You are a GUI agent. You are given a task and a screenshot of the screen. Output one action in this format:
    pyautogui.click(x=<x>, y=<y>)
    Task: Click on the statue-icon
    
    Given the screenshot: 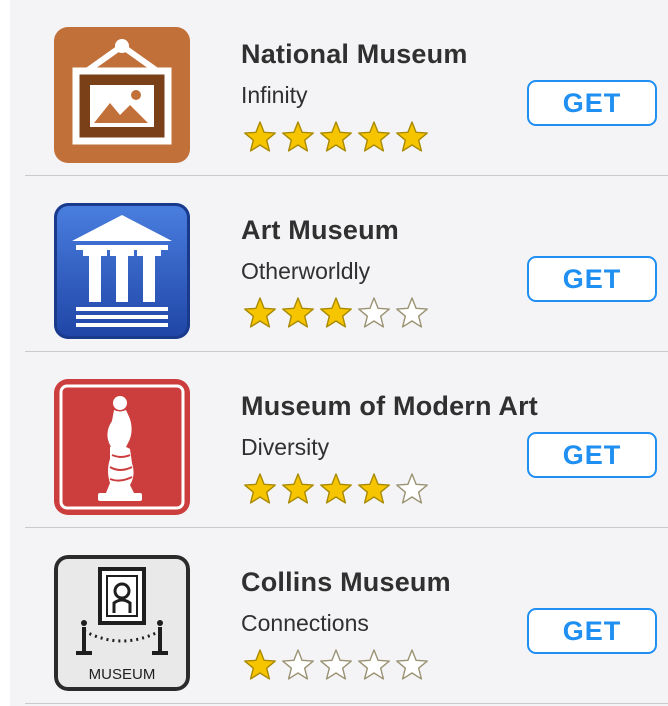 What is the action you would take?
    pyautogui.click(x=122, y=447)
    